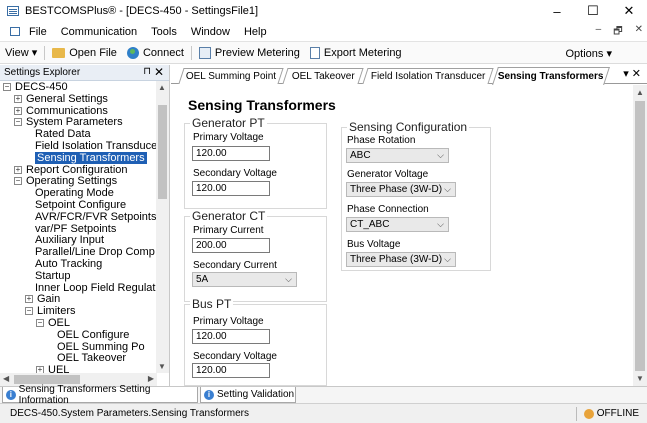 The height and width of the screenshot is (423, 647). What do you see at coordinates (588, 413) in the screenshot?
I see `offline-icon` at bounding box center [588, 413].